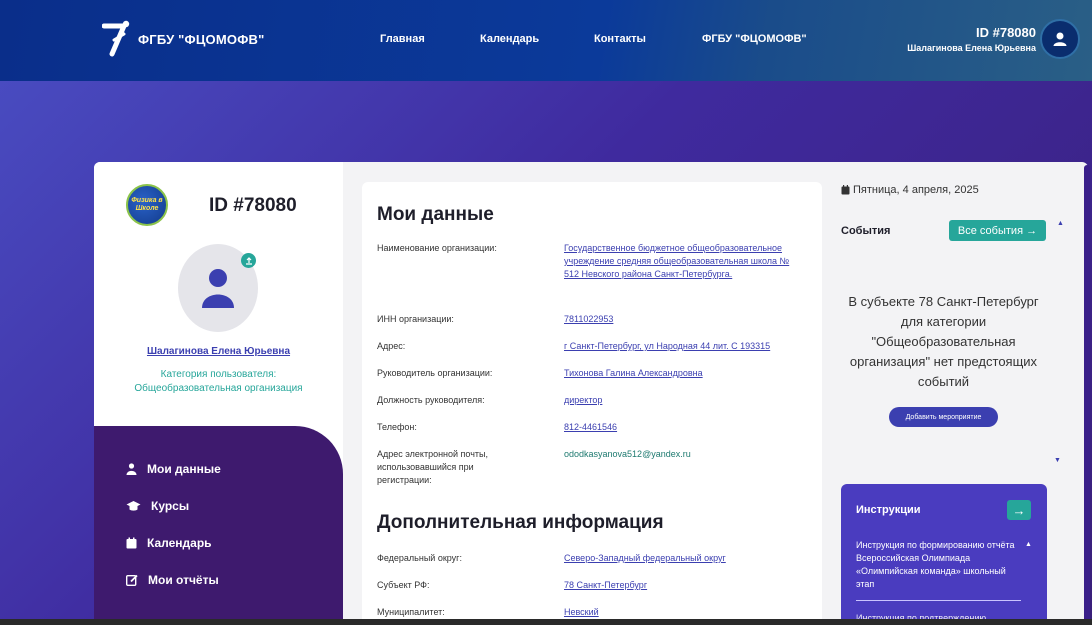  I want to click on logo-figure-icon, so click(116, 38).